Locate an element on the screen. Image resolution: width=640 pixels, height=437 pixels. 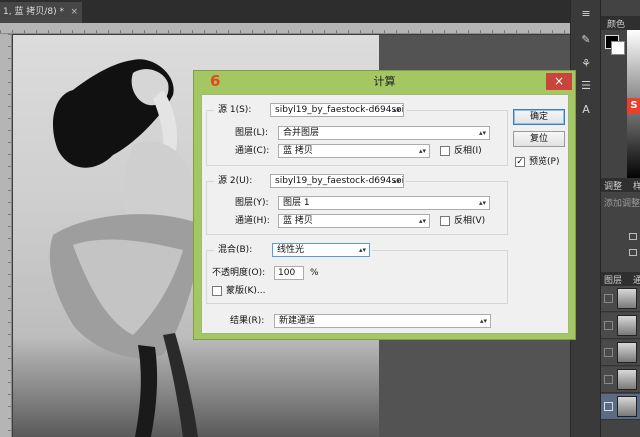
source2-invert-label: 反相(V) is located at coordinates (470, 221).